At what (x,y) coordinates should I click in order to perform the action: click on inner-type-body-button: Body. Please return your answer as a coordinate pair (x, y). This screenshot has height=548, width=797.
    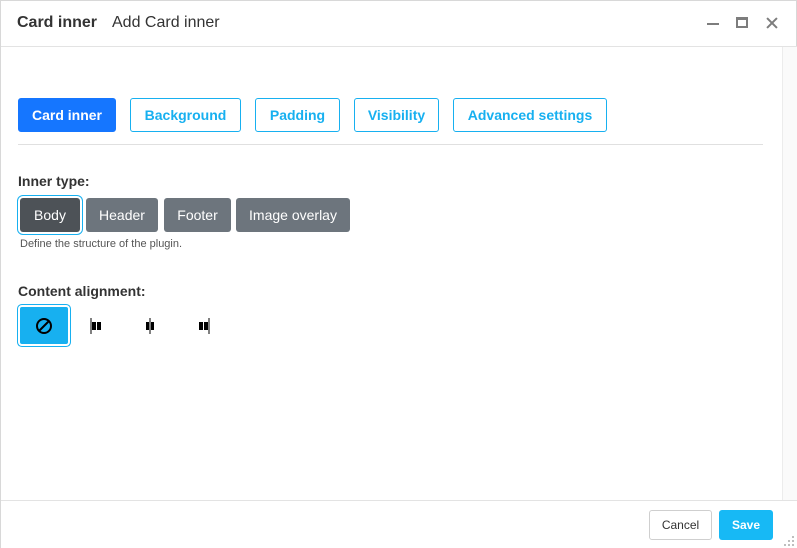
    Looking at the image, I should click on (50, 215).